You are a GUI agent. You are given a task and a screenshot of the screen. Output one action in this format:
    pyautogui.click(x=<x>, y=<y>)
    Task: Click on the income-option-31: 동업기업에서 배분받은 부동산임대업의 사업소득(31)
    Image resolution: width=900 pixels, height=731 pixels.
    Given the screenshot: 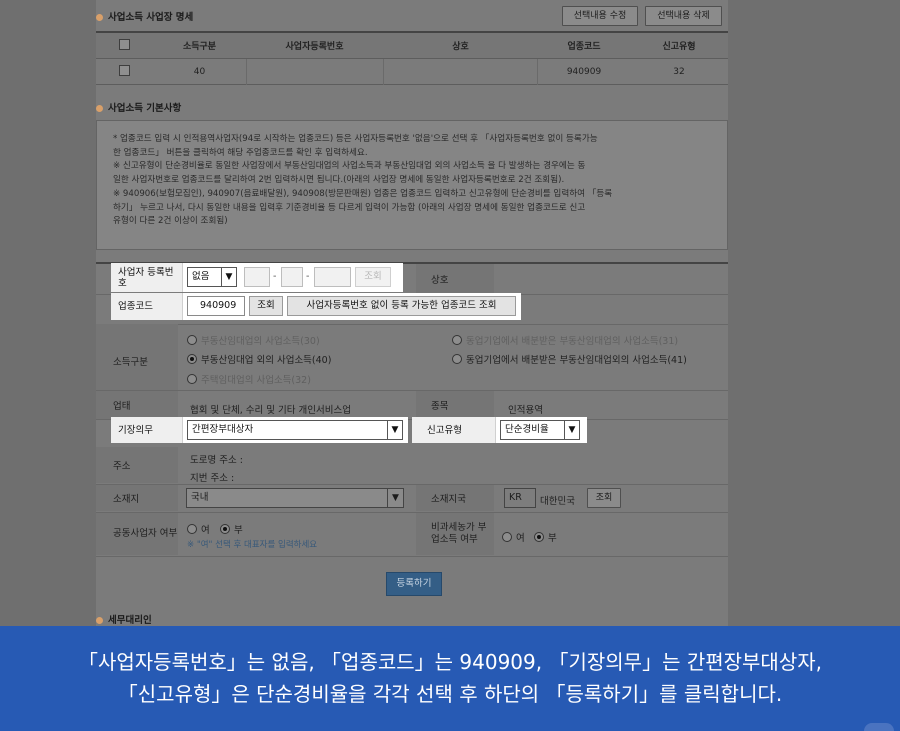 What is the action you would take?
    pyautogui.click(x=565, y=340)
    